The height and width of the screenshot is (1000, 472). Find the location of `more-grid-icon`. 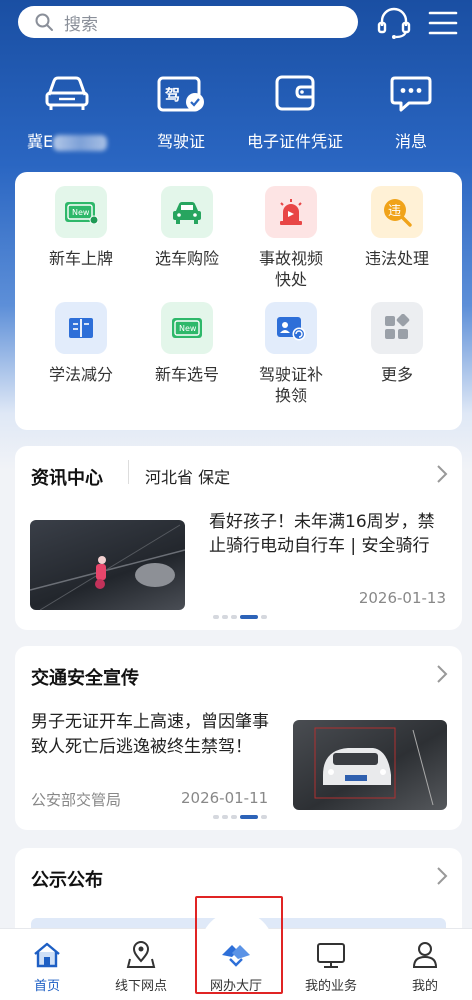

more-grid-icon is located at coordinates (397, 328).